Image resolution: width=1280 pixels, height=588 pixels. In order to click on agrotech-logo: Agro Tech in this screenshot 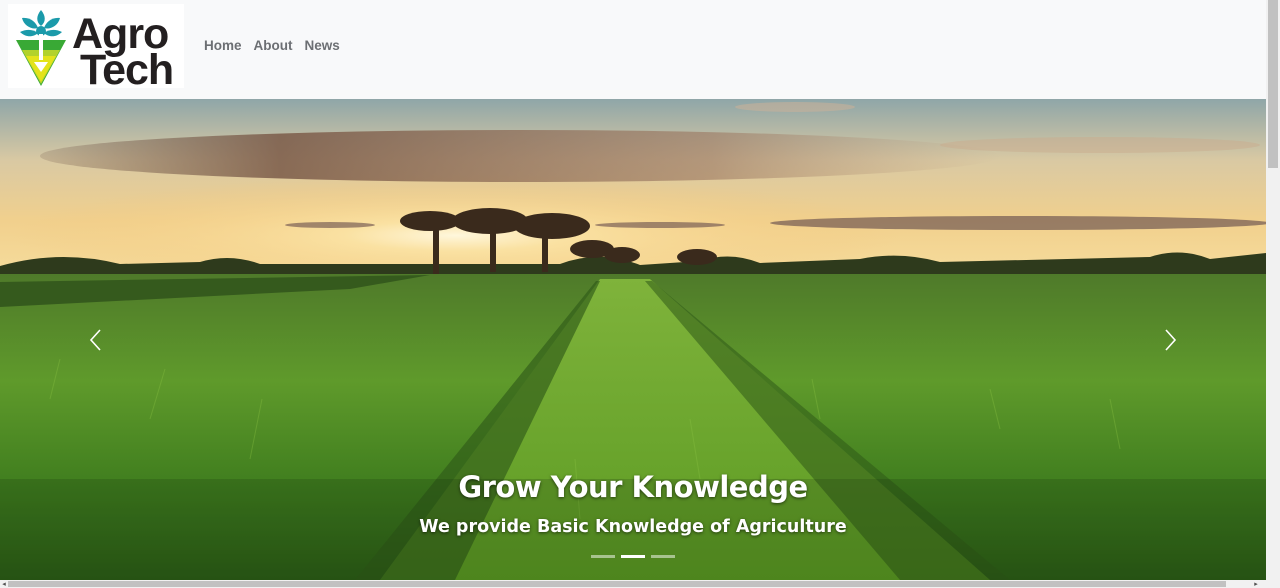, I will do `click(95, 49)`.